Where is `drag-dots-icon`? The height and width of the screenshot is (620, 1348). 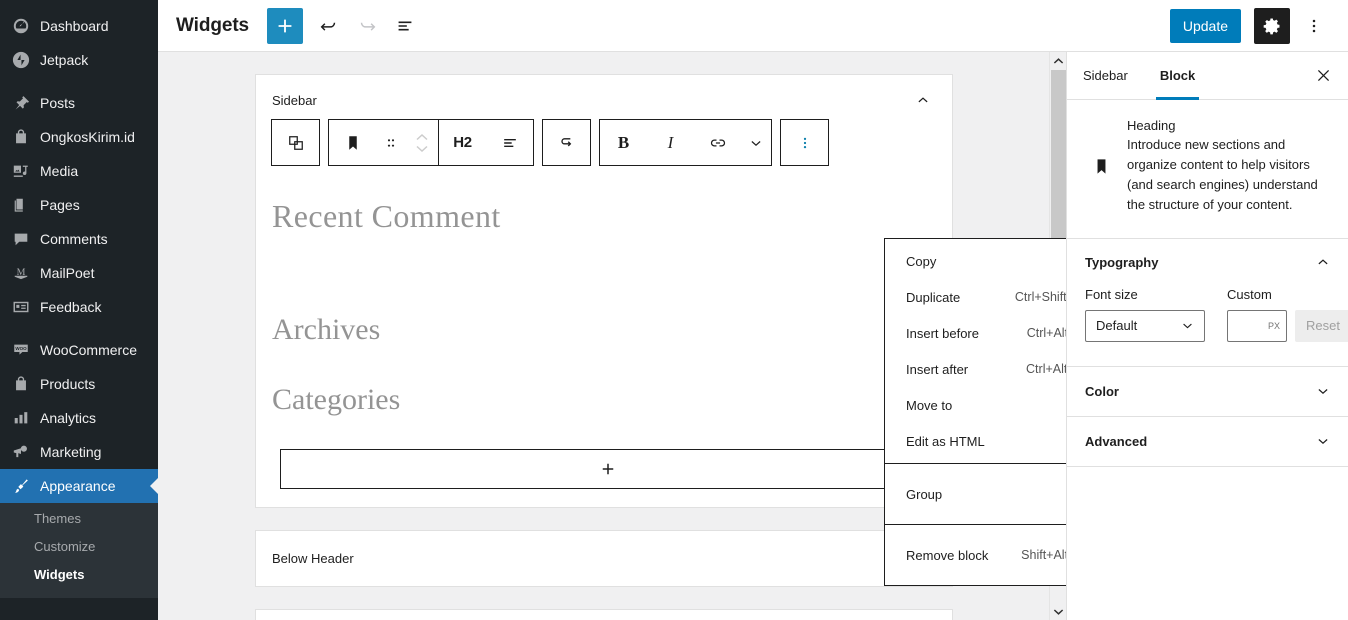 drag-dots-icon is located at coordinates (391, 142).